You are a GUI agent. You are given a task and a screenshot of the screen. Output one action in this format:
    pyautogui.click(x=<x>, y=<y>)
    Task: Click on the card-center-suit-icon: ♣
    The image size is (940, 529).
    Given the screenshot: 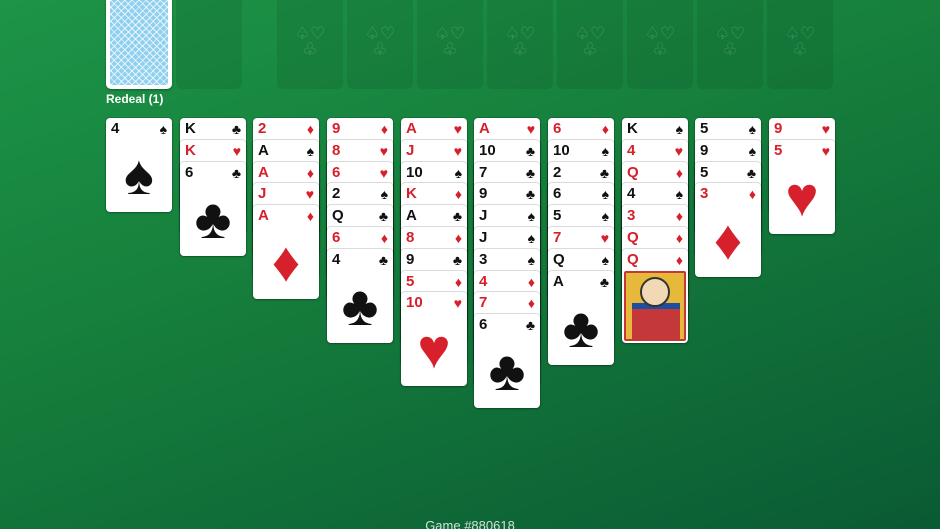 What is the action you would take?
    pyautogui.click(x=507, y=371)
    